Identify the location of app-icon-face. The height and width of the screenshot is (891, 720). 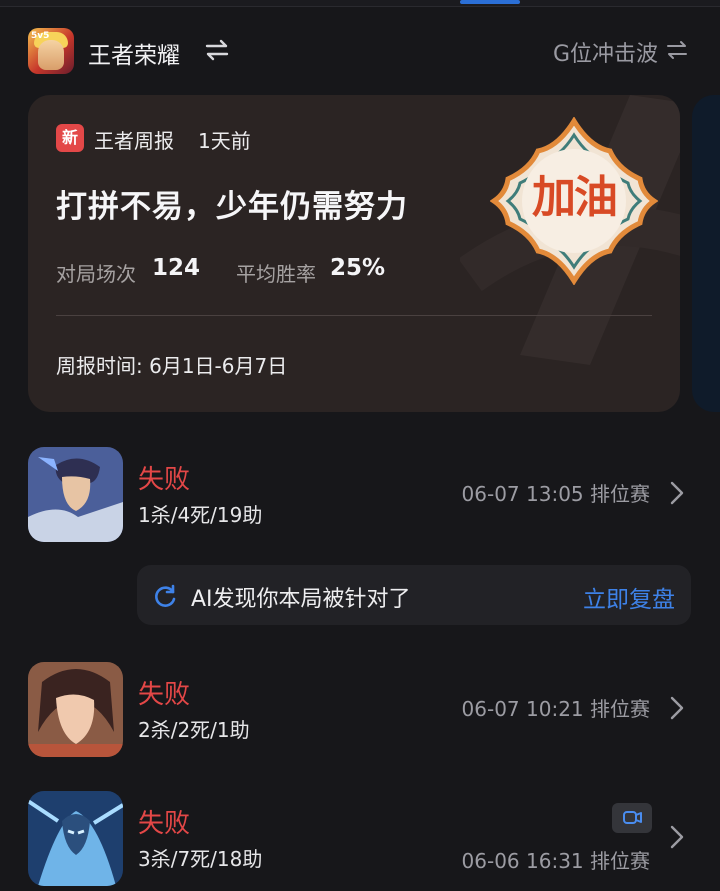
(51, 55).